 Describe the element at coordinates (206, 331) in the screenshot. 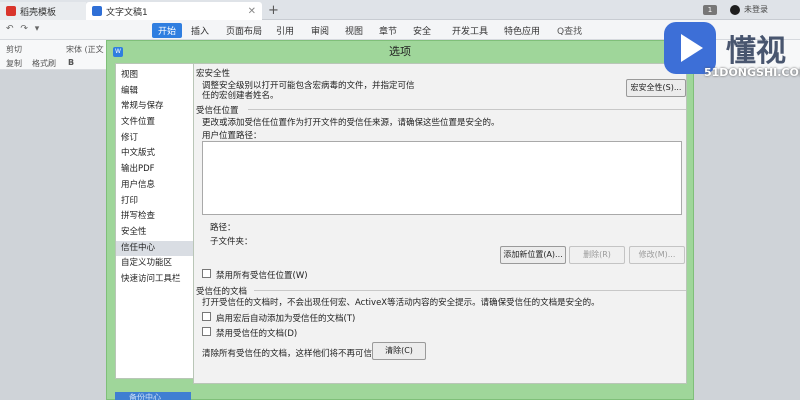

I see `disable-trusted-docs-checkbox` at that location.